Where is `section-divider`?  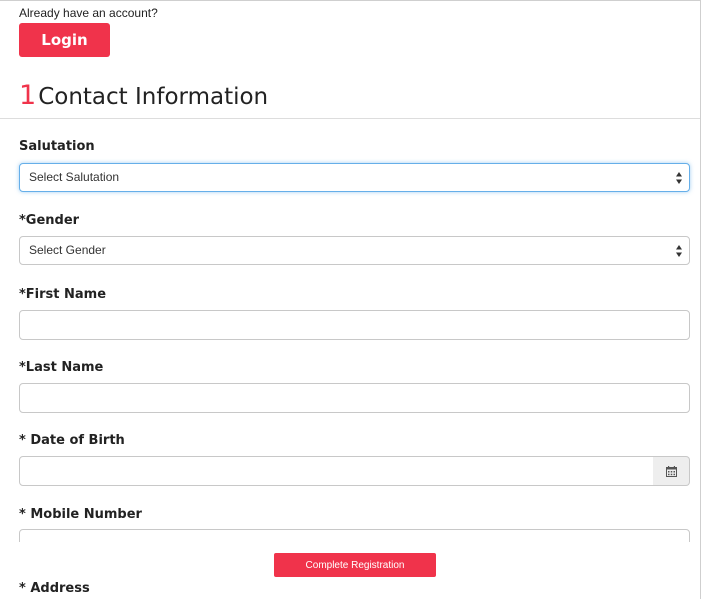 section-divider is located at coordinates (350, 118).